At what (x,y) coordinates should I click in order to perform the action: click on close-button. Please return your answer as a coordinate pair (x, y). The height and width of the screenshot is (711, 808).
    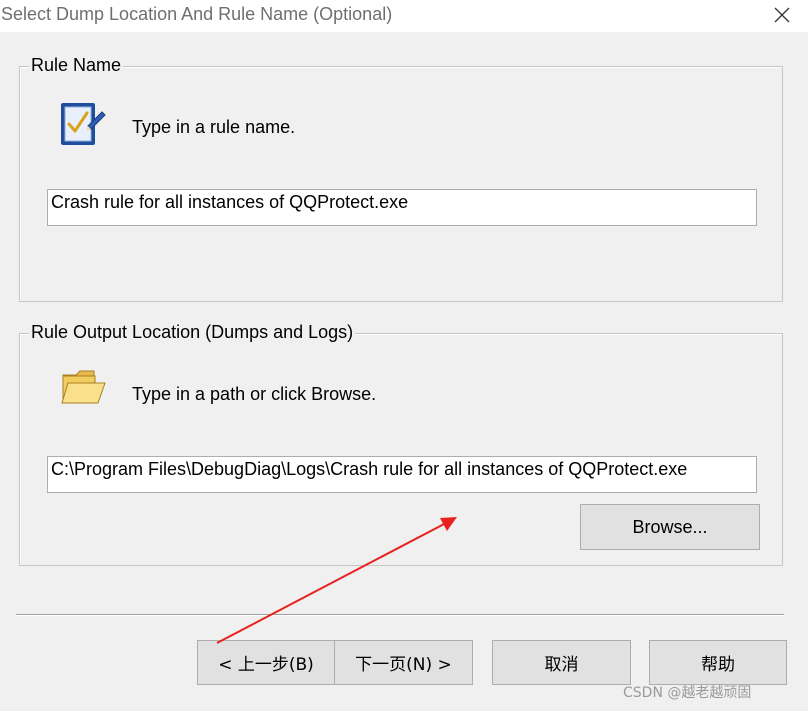
    Looking at the image, I should click on (782, 15).